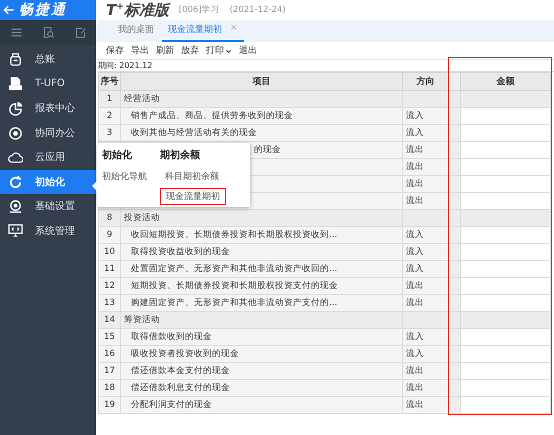  What do you see at coordinates (109, 371) in the screenshot?
I see `table-cell: 17` at bounding box center [109, 371].